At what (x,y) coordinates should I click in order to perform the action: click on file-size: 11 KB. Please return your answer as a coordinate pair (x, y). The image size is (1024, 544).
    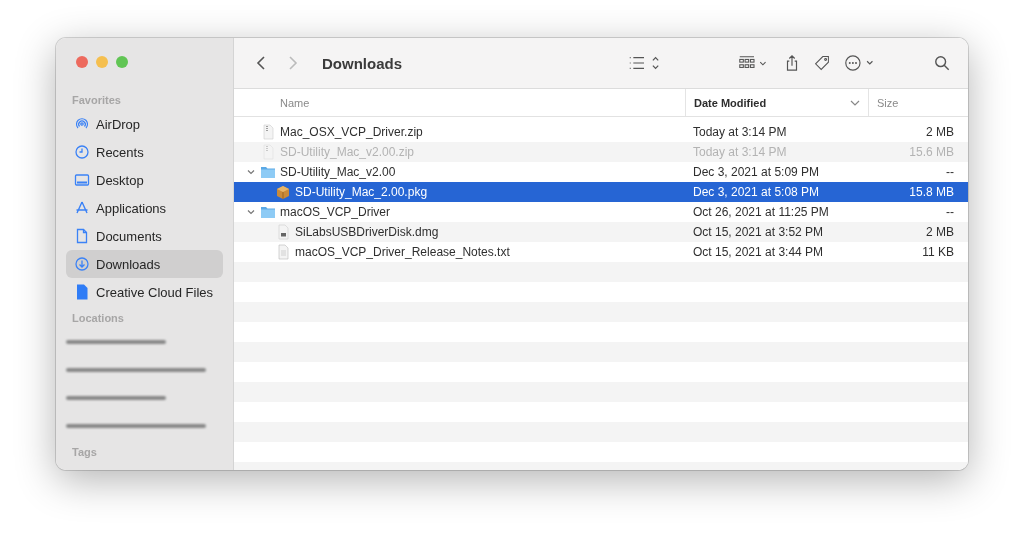
    Looking at the image, I should click on (938, 252).